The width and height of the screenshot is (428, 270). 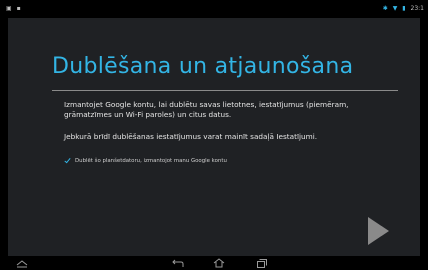 I want to click on status-bar-left: ▣ ▪, so click(x=15, y=8).